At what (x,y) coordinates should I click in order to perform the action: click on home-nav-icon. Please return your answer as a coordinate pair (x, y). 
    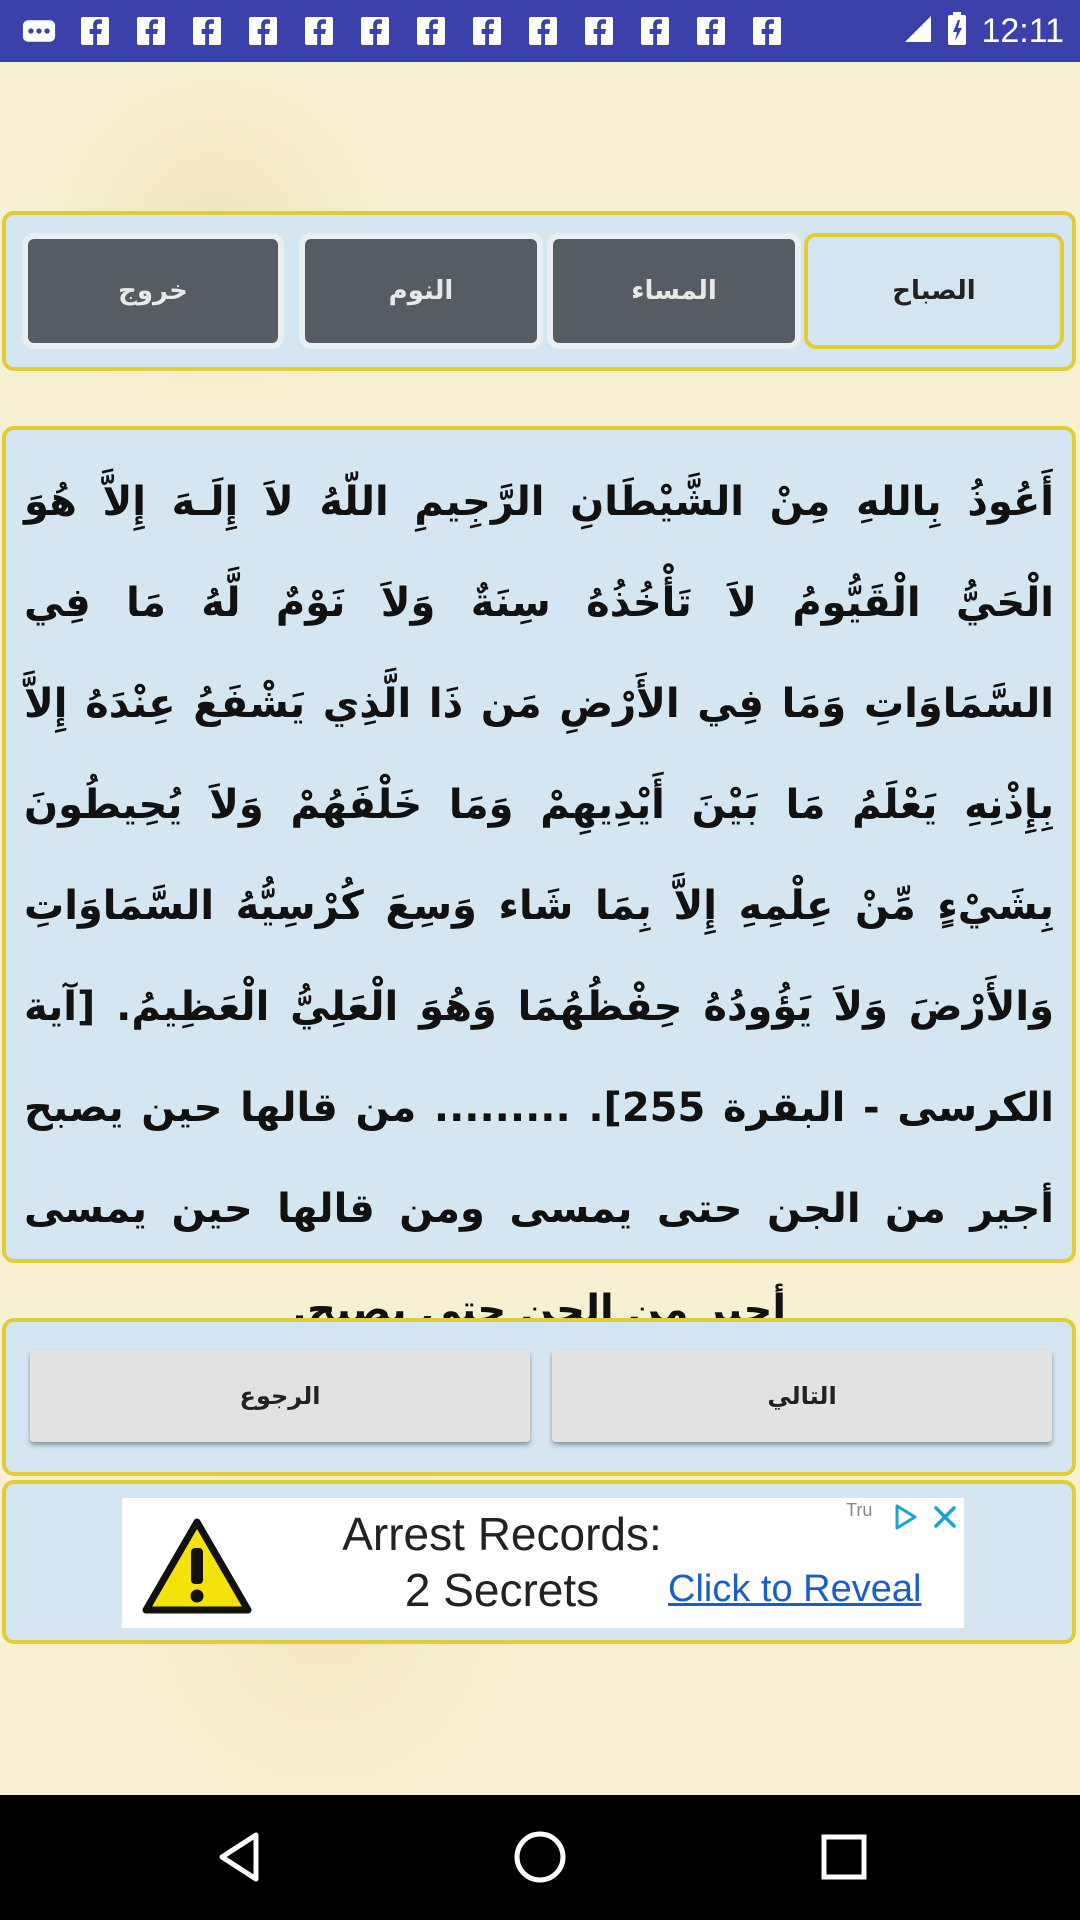
    Looking at the image, I should click on (540, 1857).